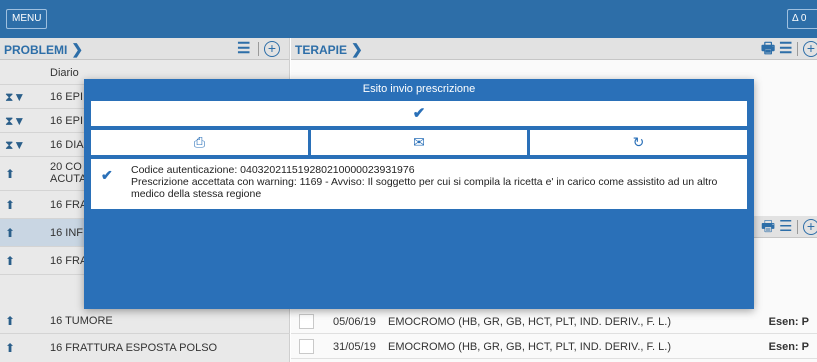 This screenshot has width=817, height=362. I want to click on add-problem-icon: +, so click(272, 49).